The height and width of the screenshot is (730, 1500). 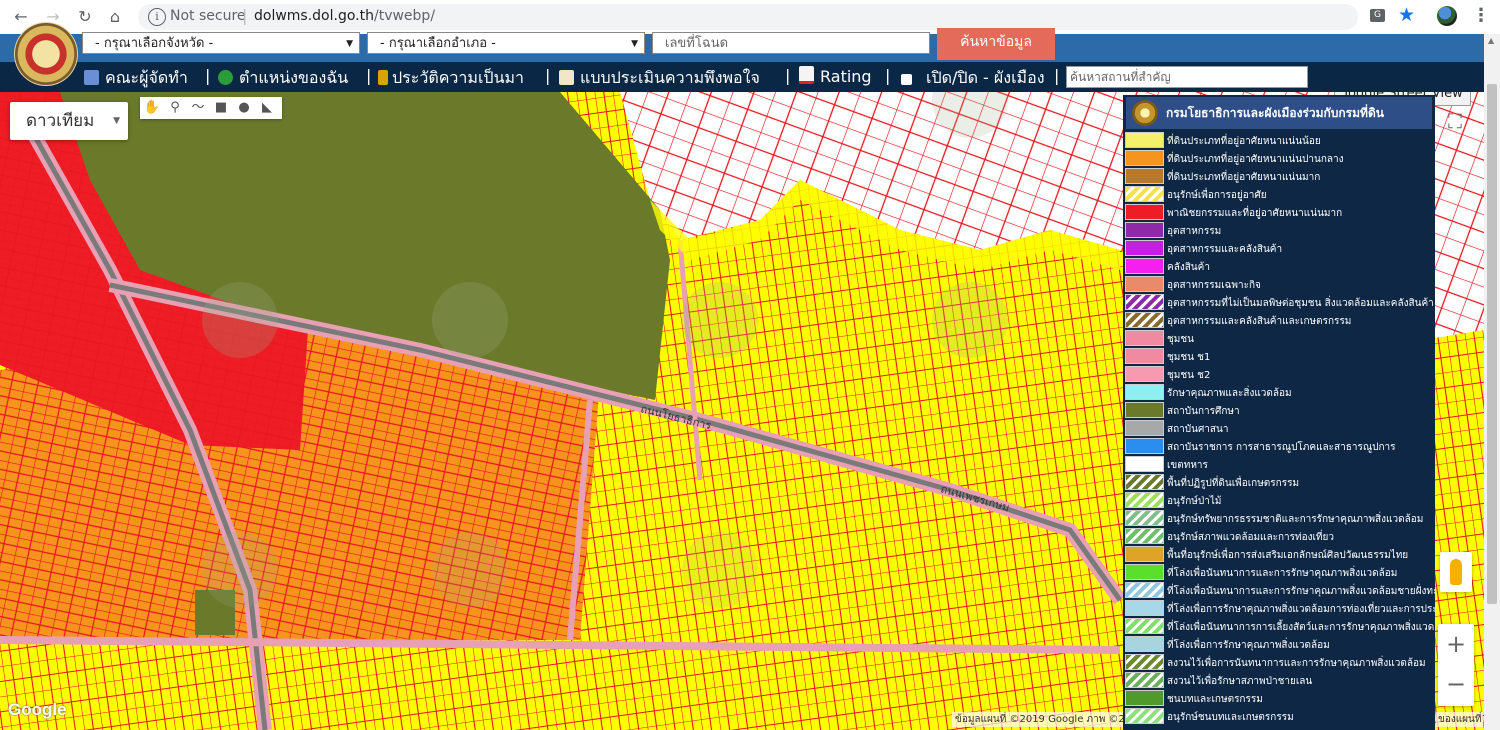 I want to click on scrollbar-thumb, so click(x=1492, y=344).